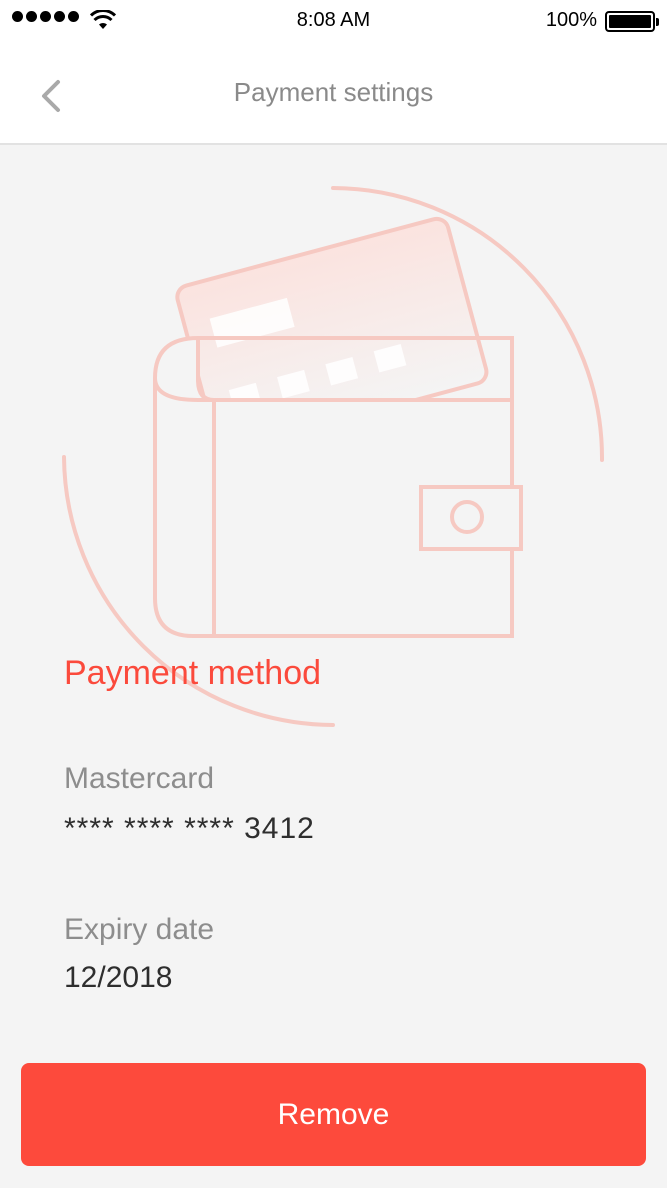 This screenshot has width=667, height=1188. I want to click on nav-bar: Payment settings, so click(333, 93).